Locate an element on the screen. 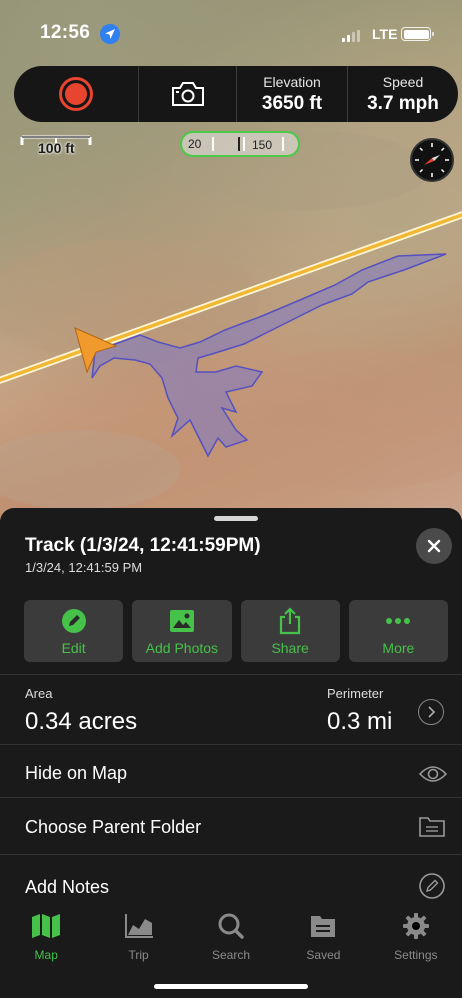 The image size is (462, 998). more-button: More is located at coordinates (398, 631).